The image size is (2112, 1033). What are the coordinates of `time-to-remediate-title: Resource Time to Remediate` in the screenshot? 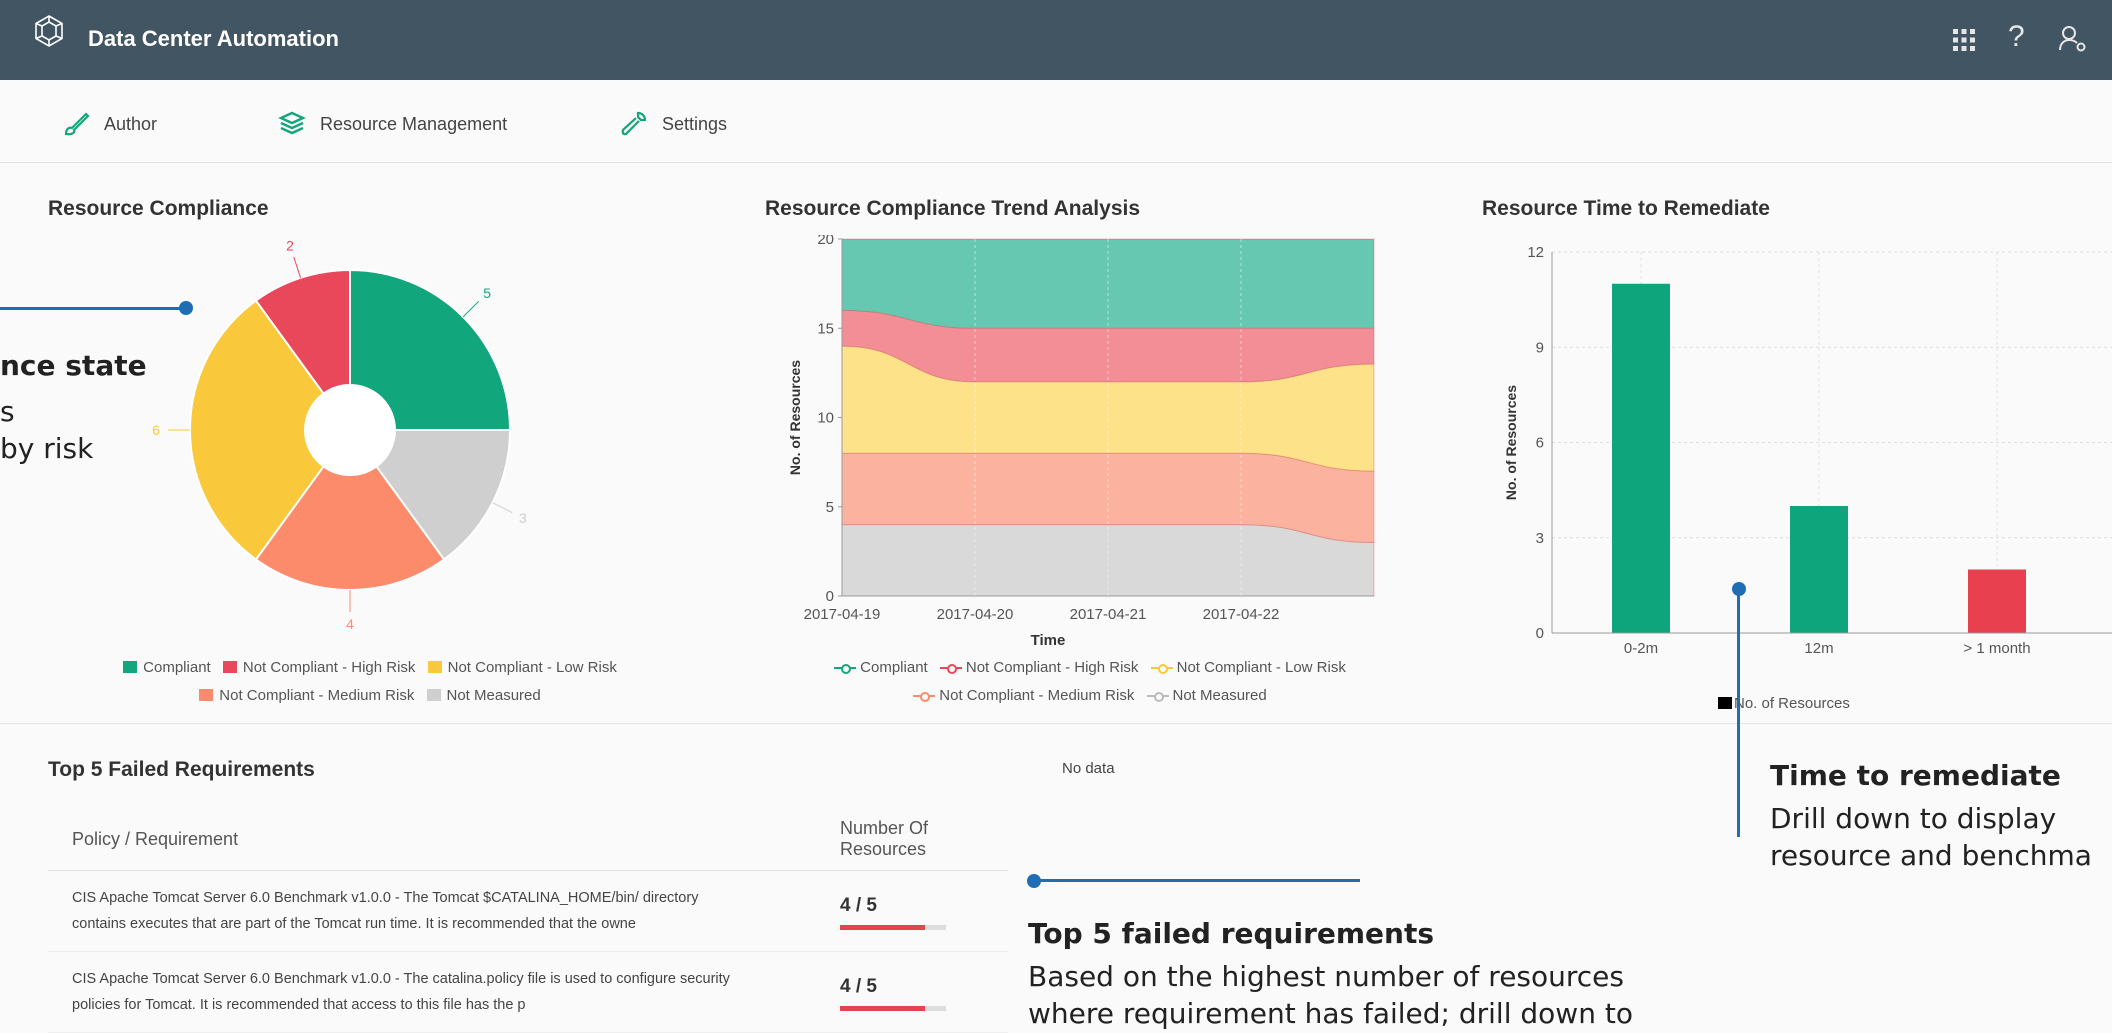 It's located at (1626, 208).